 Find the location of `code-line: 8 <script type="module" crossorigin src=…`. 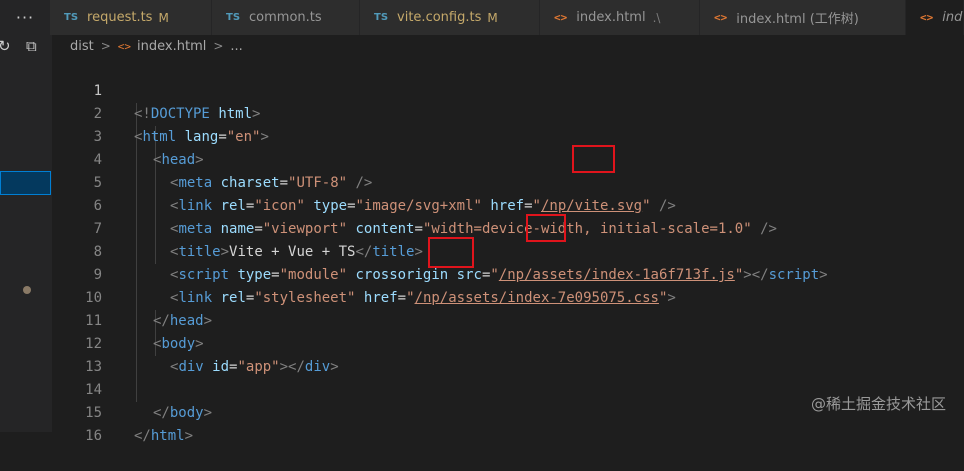

code-line: 8 <script type="module" crossorigin src=… is located at coordinates (508, 250).